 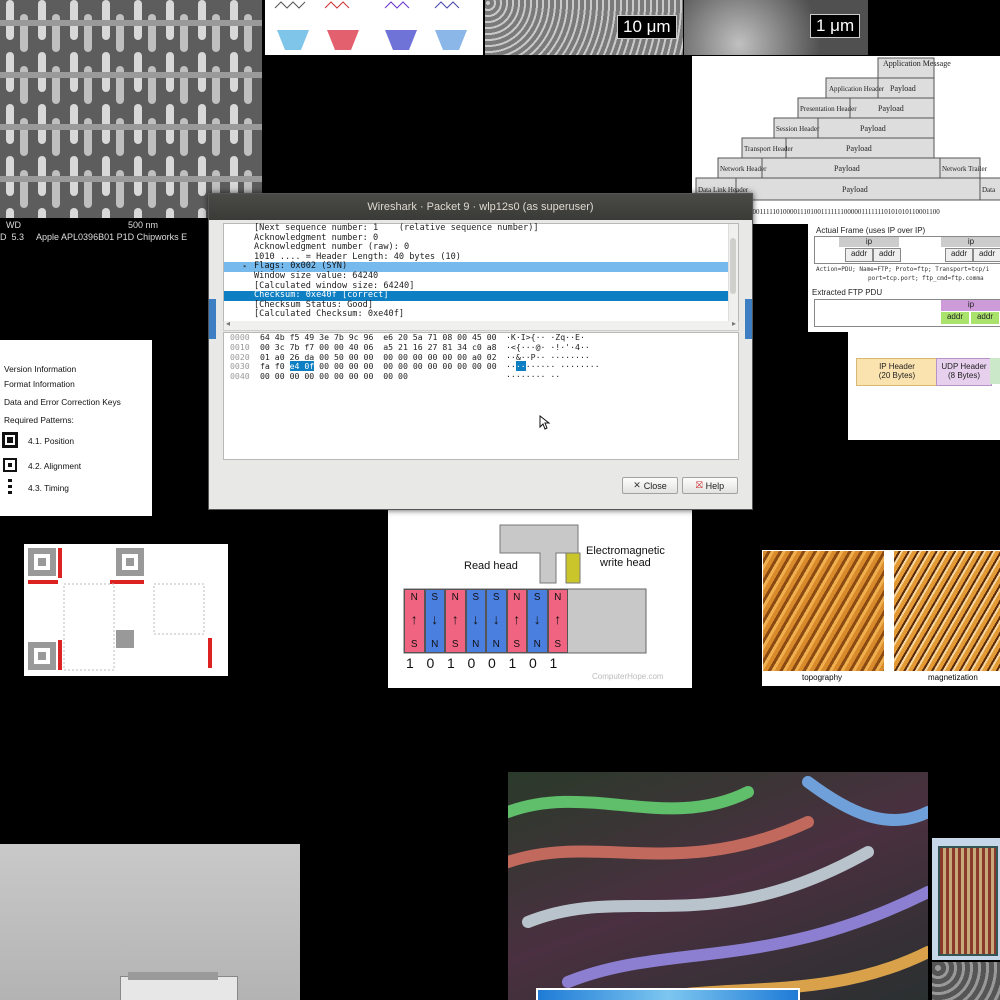 What do you see at coordinates (859, 148) in the screenshot?
I see `osi-payload-4: Payload` at bounding box center [859, 148].